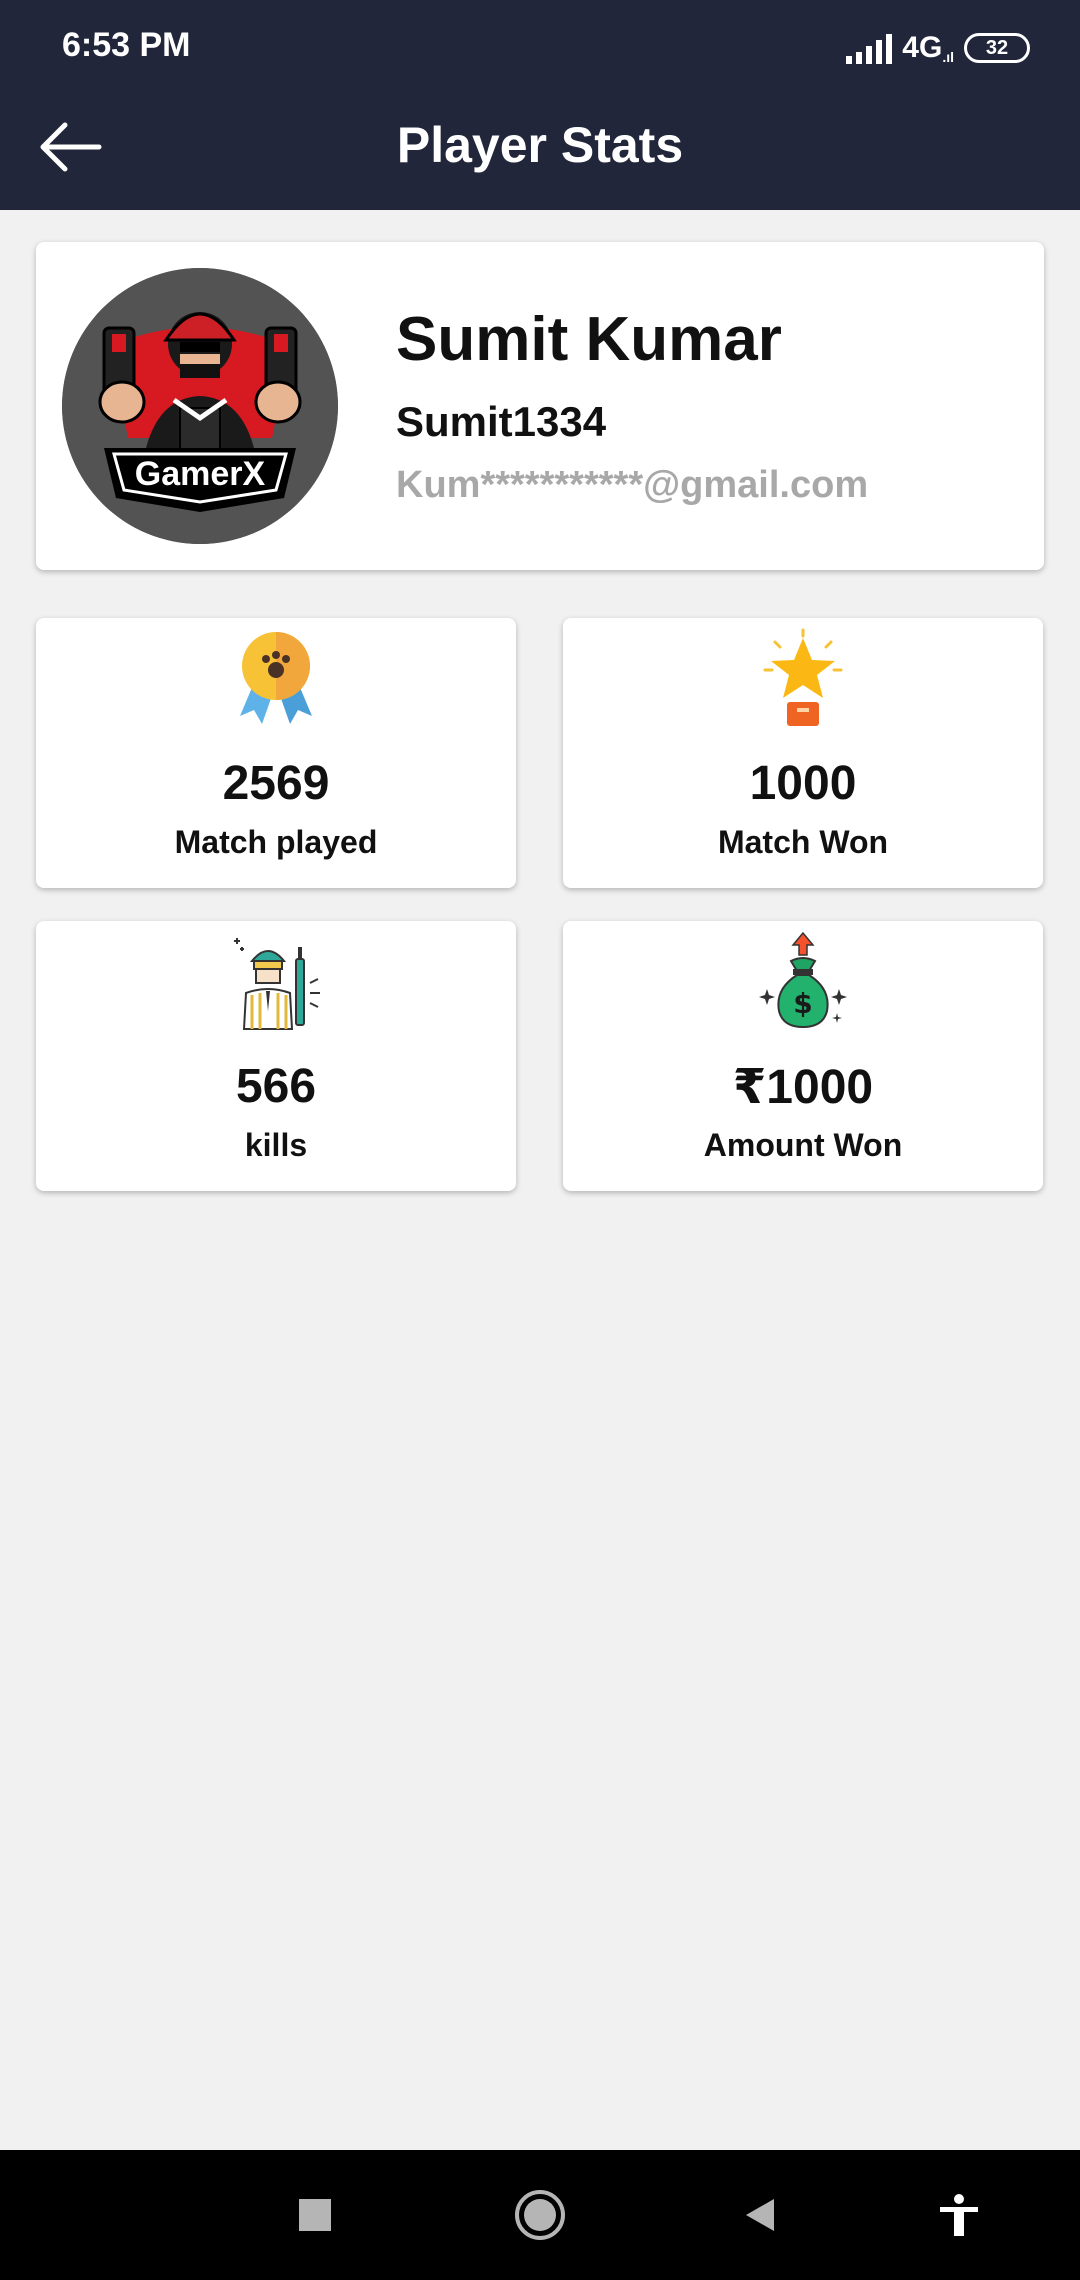 This screenshot has width=1080, height=2280. I want to click on back-nav-button, so click(760, 2215).